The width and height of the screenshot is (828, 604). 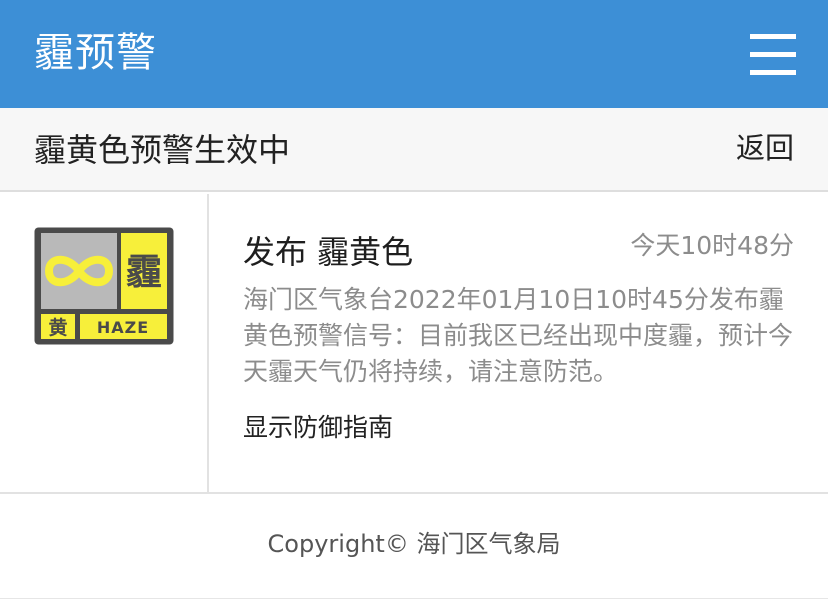 What do you see at coordinates (765, 148) in the screenshot?
I see `back-button: 返回` at bounding box center [765, 148].